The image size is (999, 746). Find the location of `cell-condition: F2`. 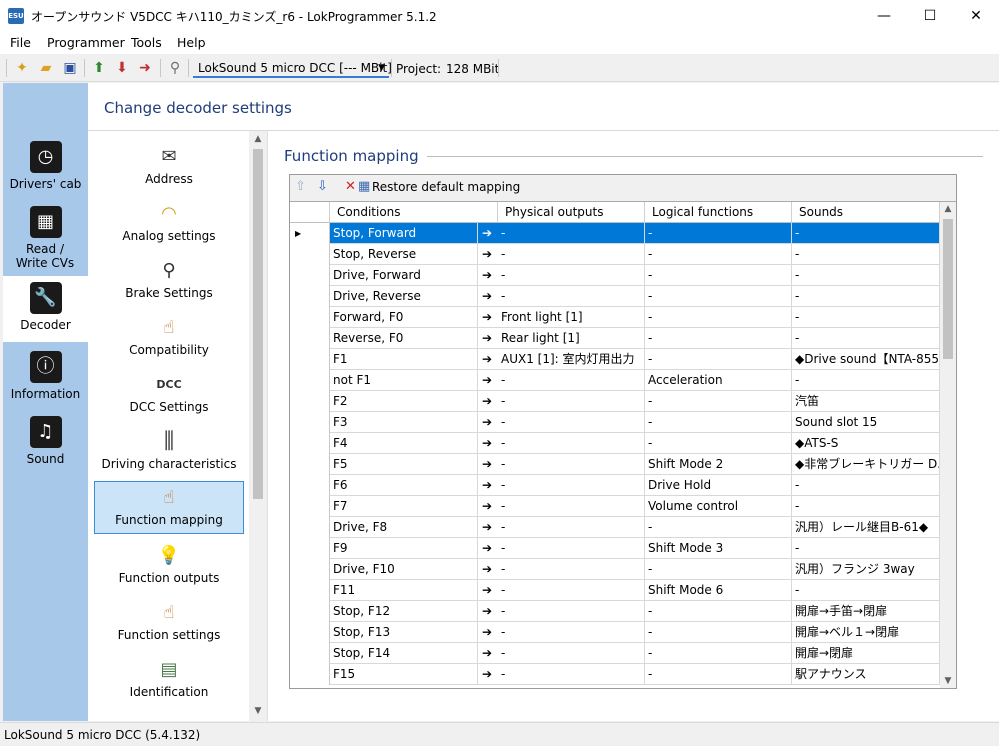

cell-condition: F2 is located at coordinates (404, 401).